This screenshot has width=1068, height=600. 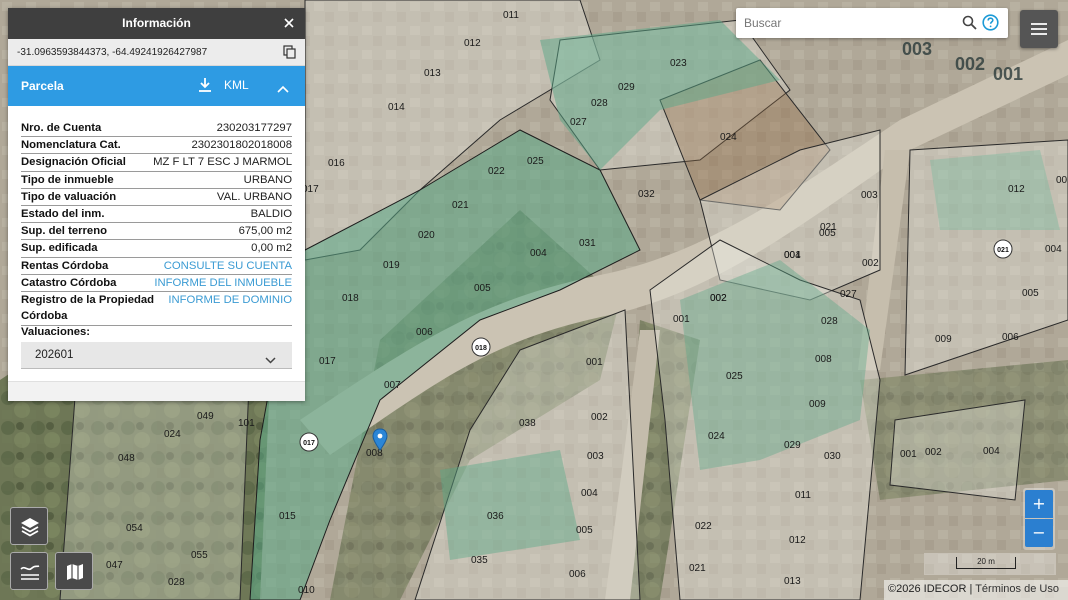 What do you see at coordinates (482, 288) in the screenshot?
I see `parcel-label: 005` at bounding box center [482, 288].